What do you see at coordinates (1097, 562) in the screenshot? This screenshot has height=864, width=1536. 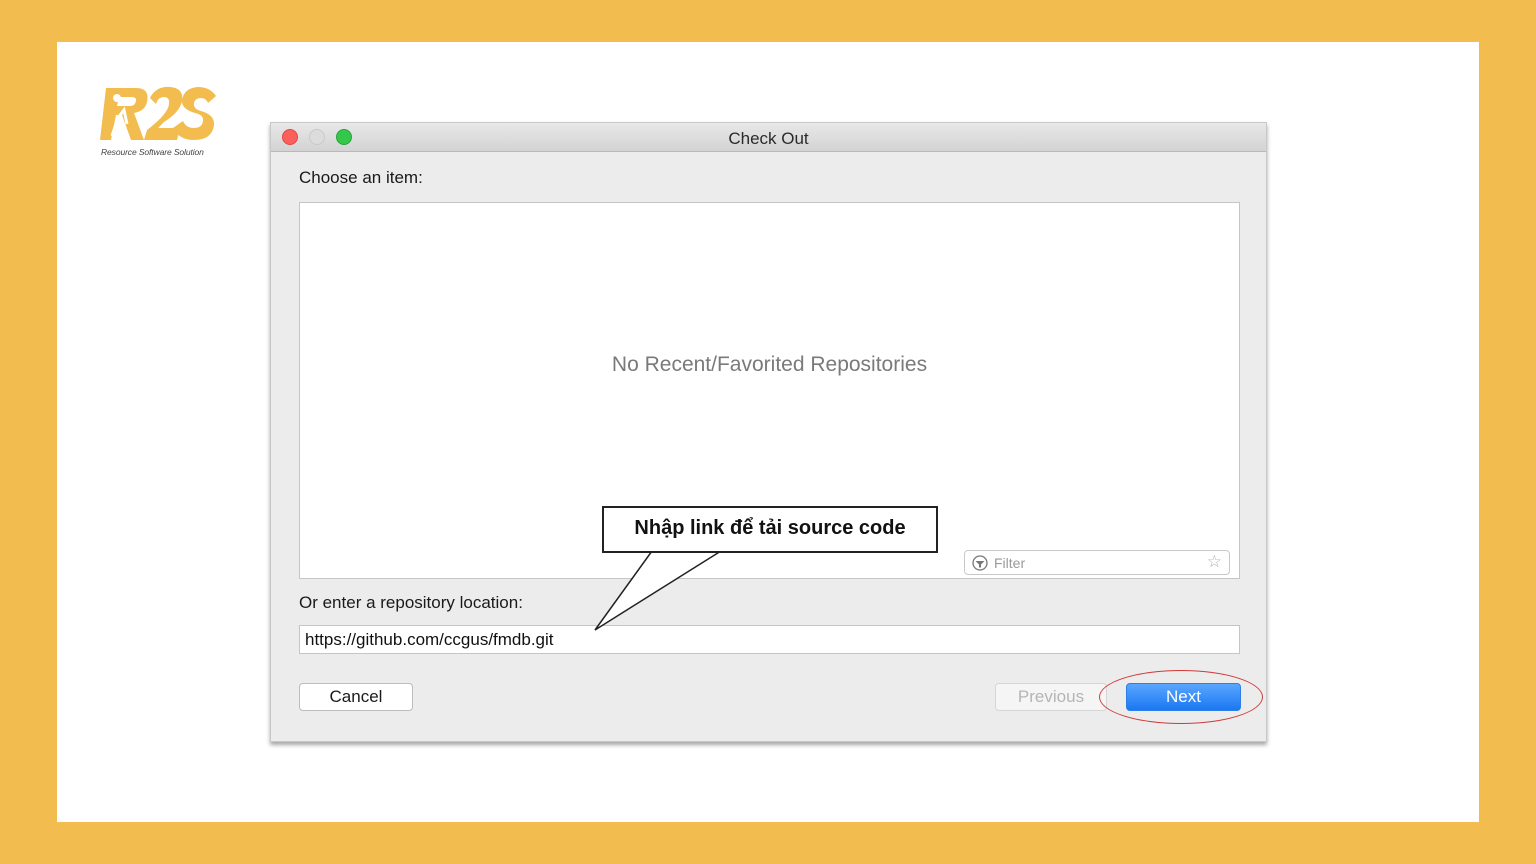 I see `filter-field: Filter ☆` at bounding box center [1097, 562].